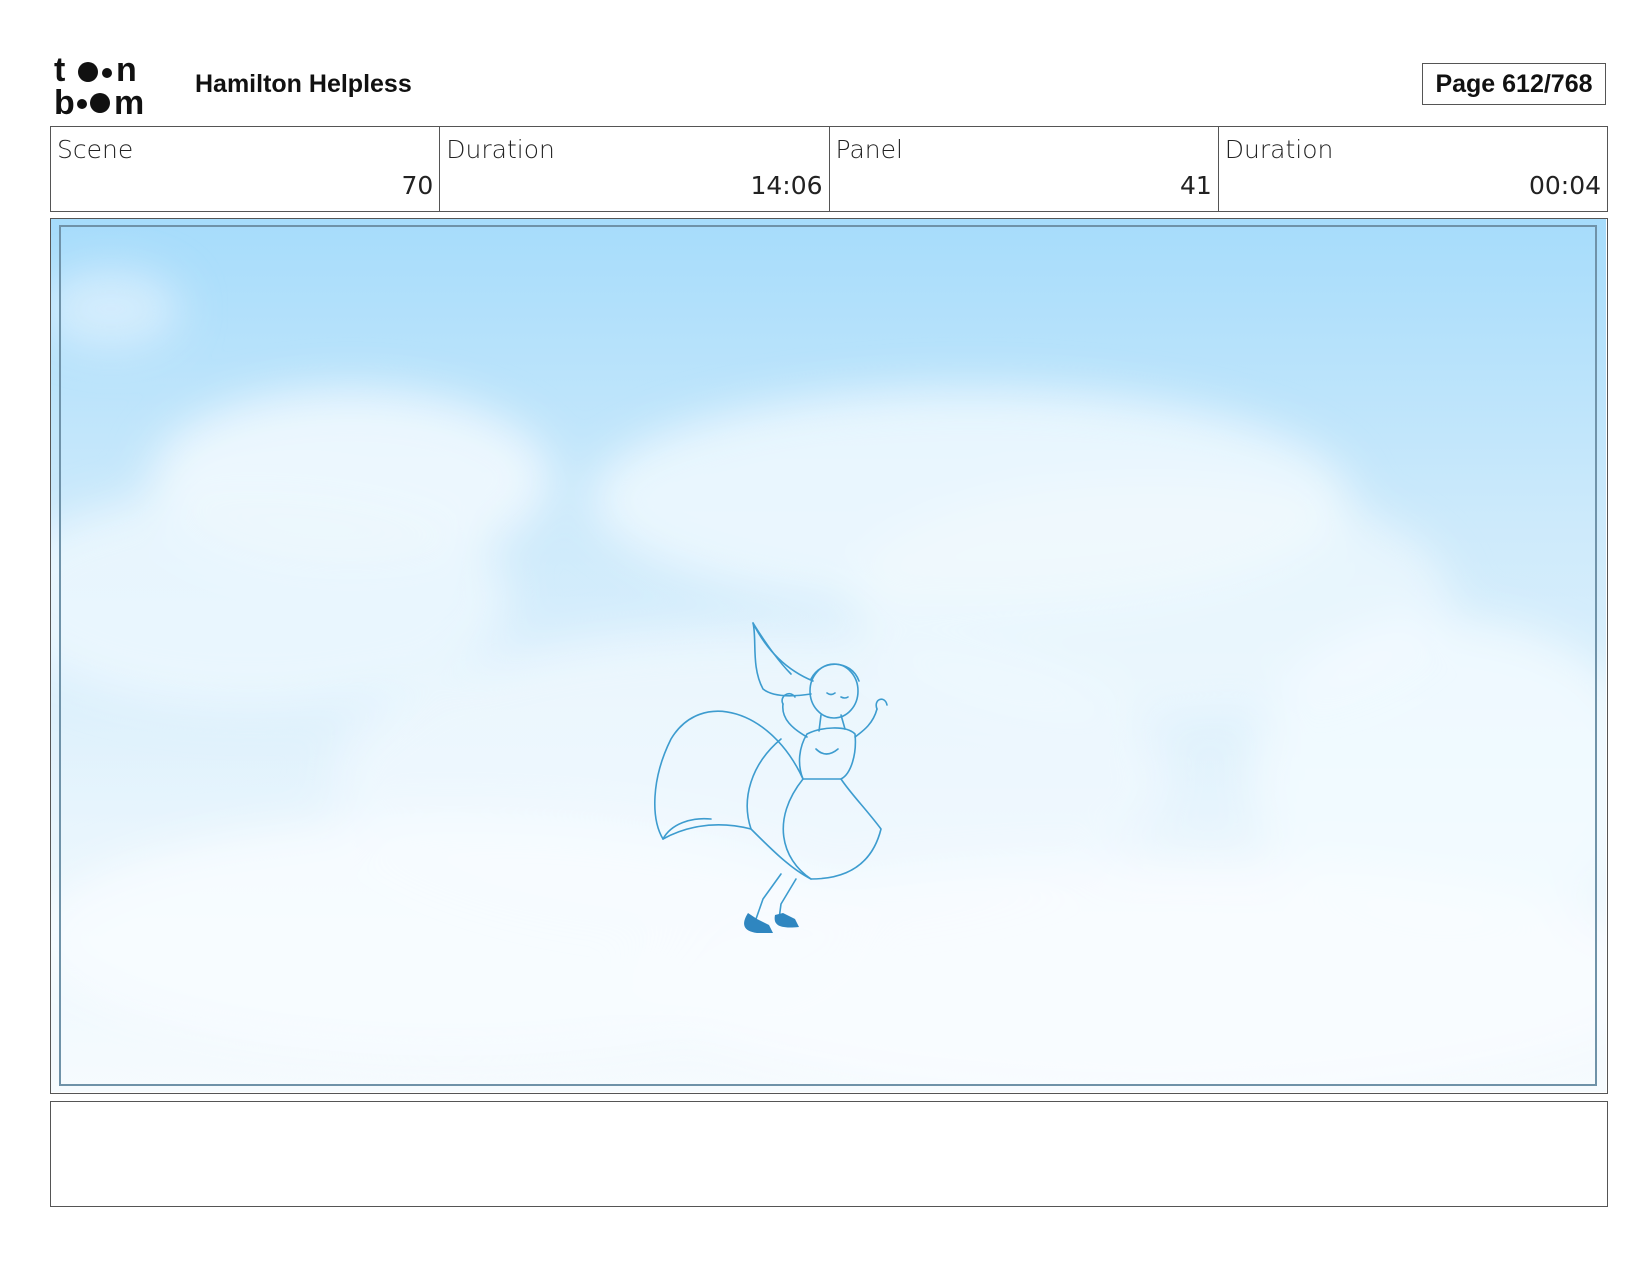 The image size is (1650, 1275). Describe the element at coordinates (95, 149) in the screenshot. I see `scene-label: Scene` at that location.